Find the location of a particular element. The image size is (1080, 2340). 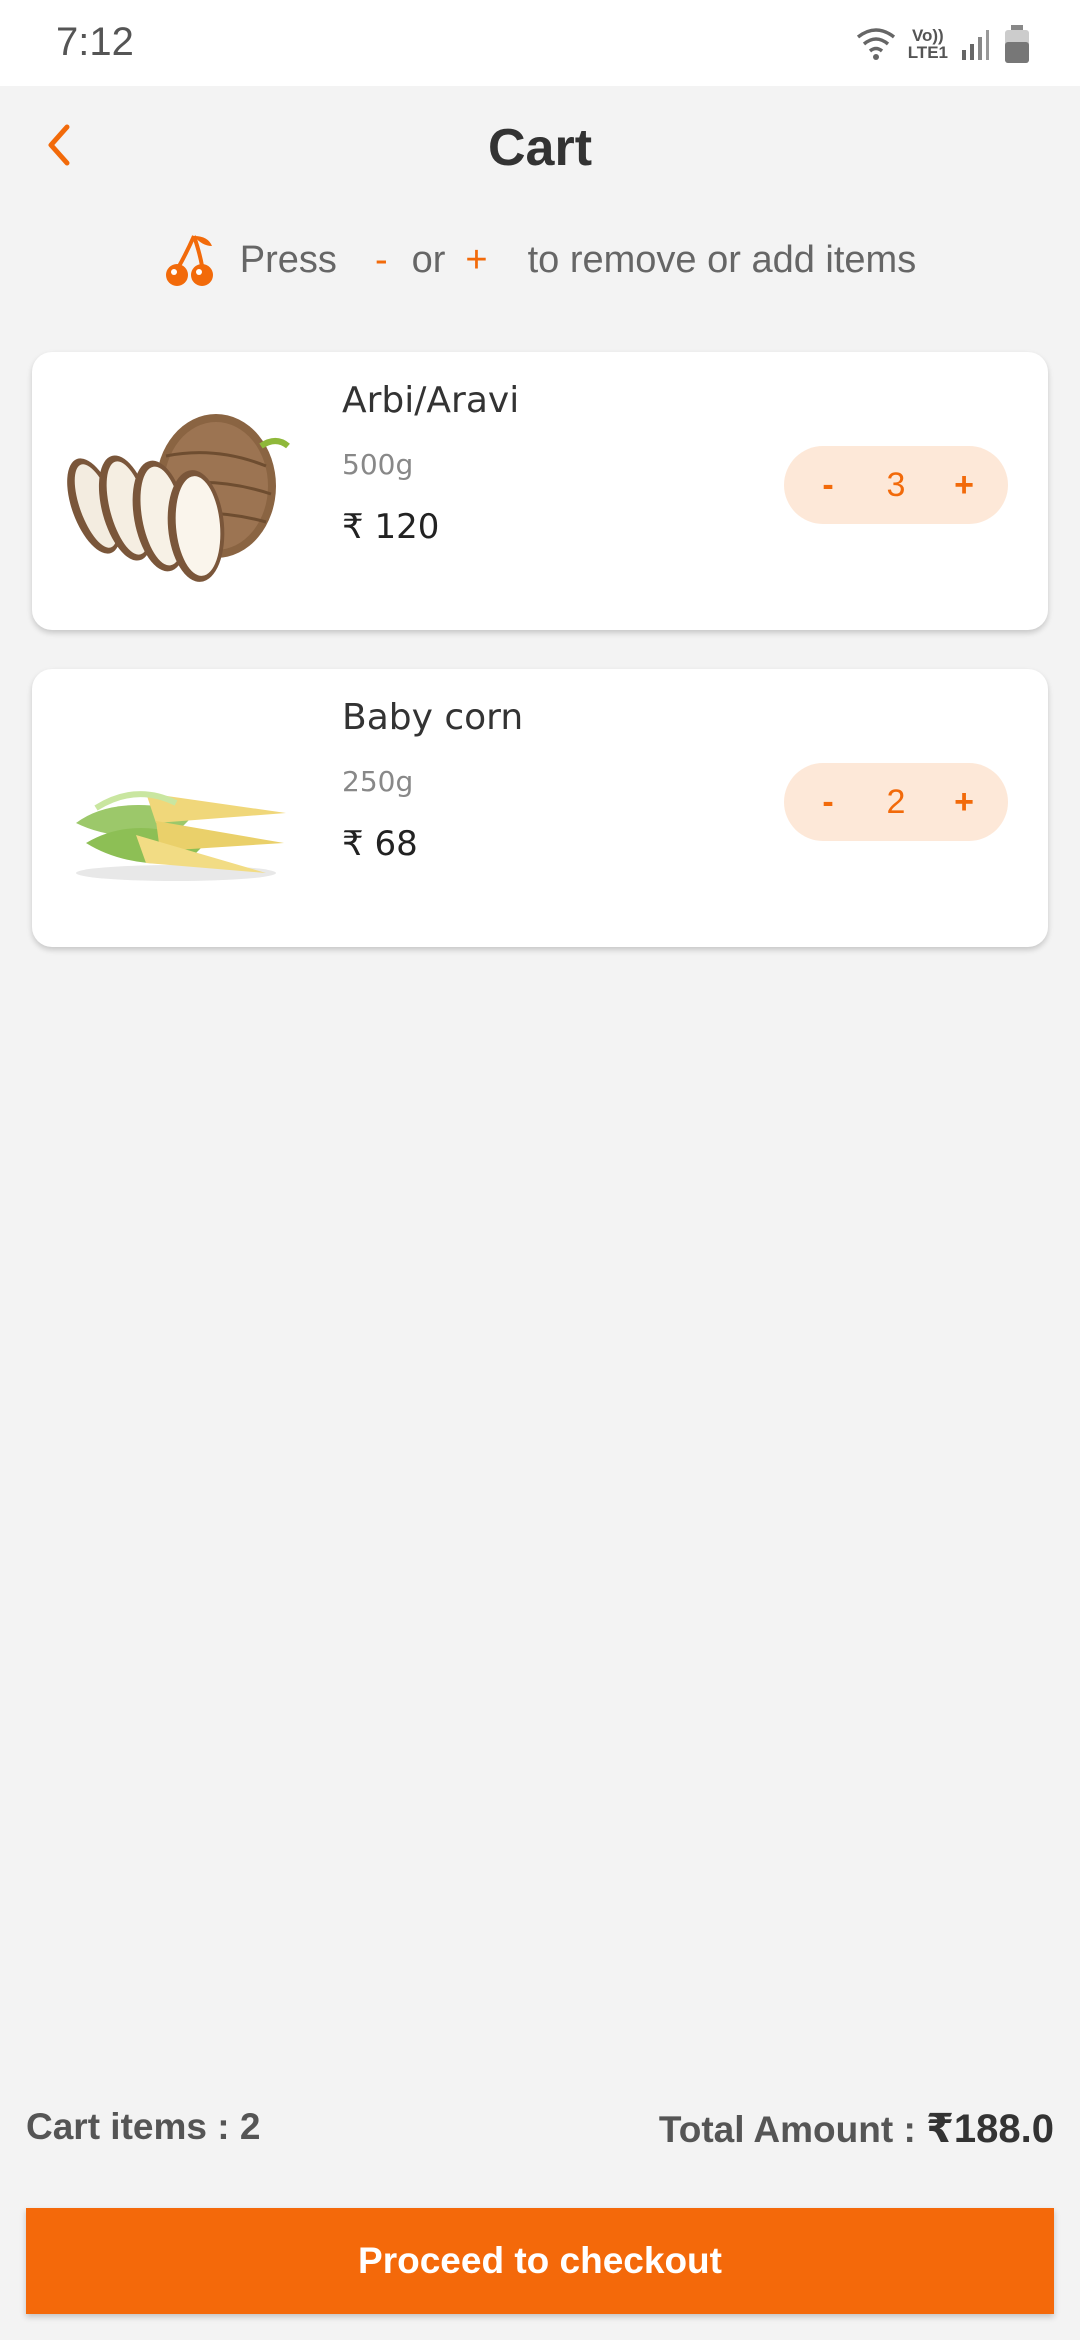

battery-icon is located at coordinates (1017, 44).